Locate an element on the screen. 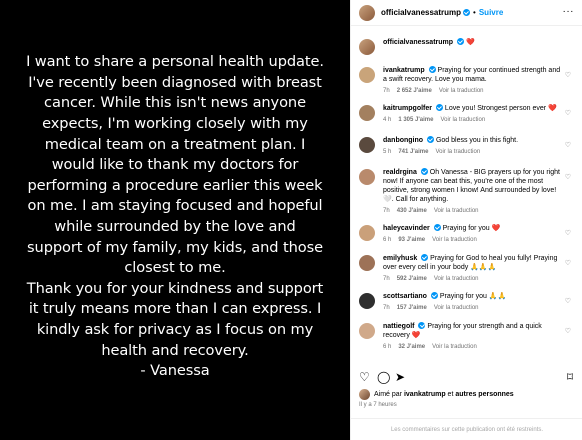 The height and width of the screenshot is (440, 582). post-timestamp: Il y a 7 heures is located at coordinates (378, 405).